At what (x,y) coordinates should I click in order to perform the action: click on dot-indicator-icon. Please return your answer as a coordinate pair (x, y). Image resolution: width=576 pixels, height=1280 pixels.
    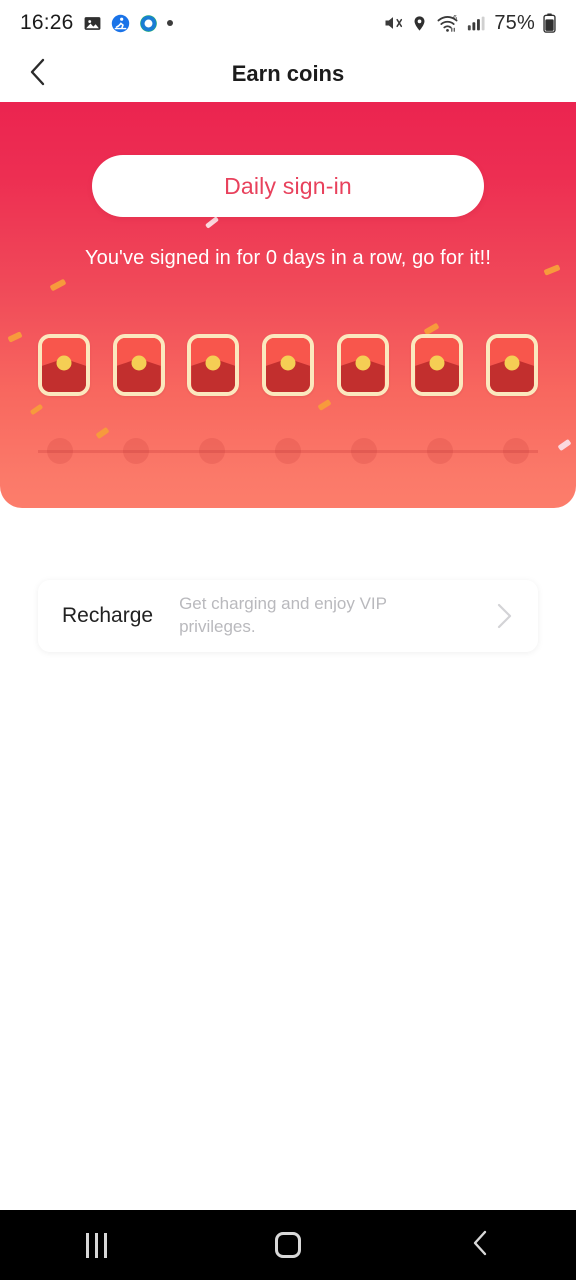
    Looking at the image, I should click on (169, 23).